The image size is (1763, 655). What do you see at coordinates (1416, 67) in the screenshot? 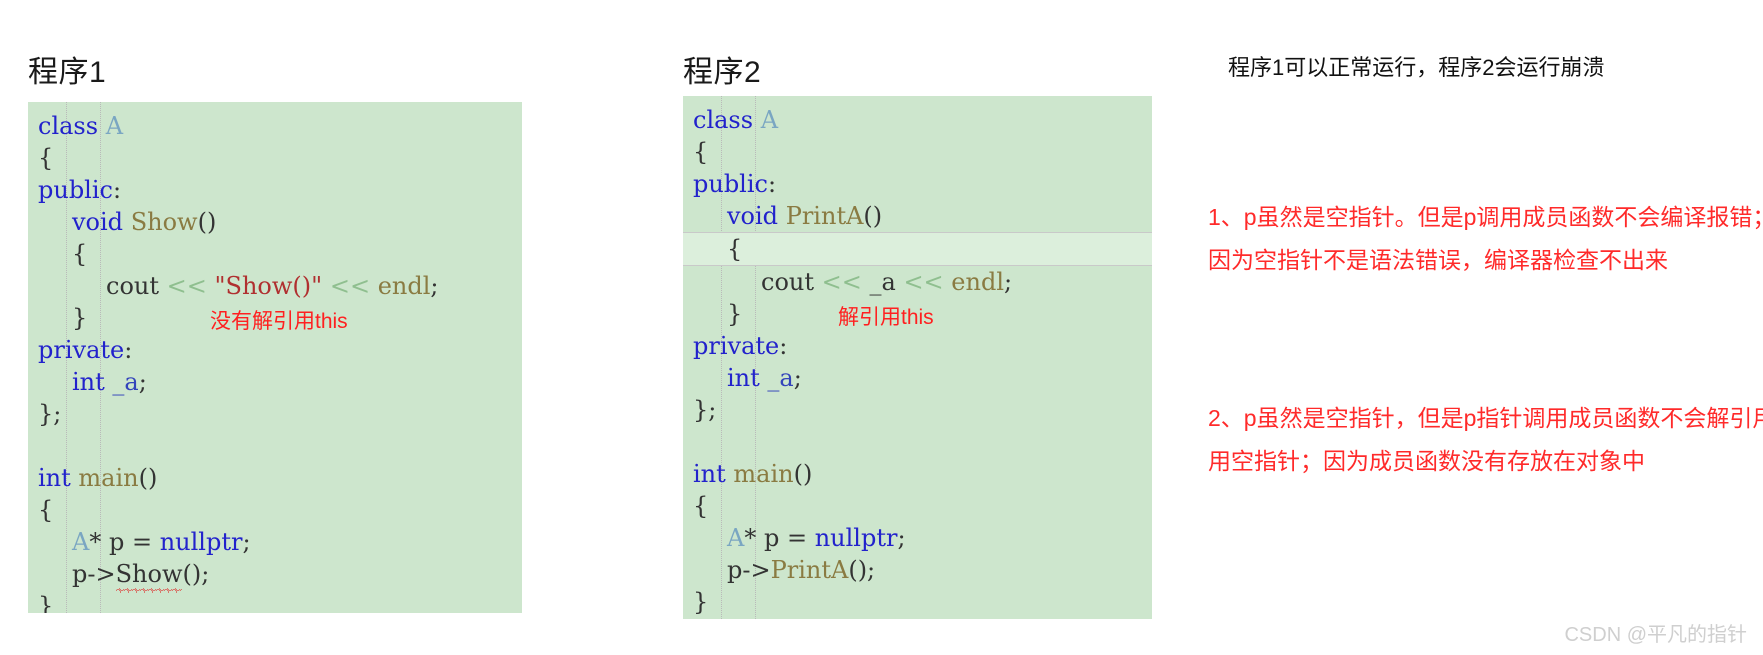
I see `explanation-headline: 程序1可以正常运行，程序2会运行崩溃` at bounding box center [1416, 67].